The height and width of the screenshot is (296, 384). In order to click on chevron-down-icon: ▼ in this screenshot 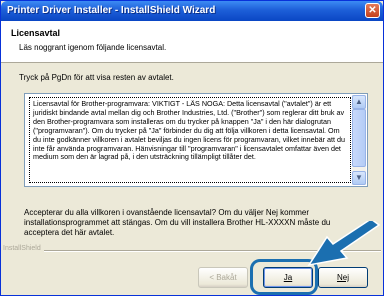, I will do `click(359, 177)`.